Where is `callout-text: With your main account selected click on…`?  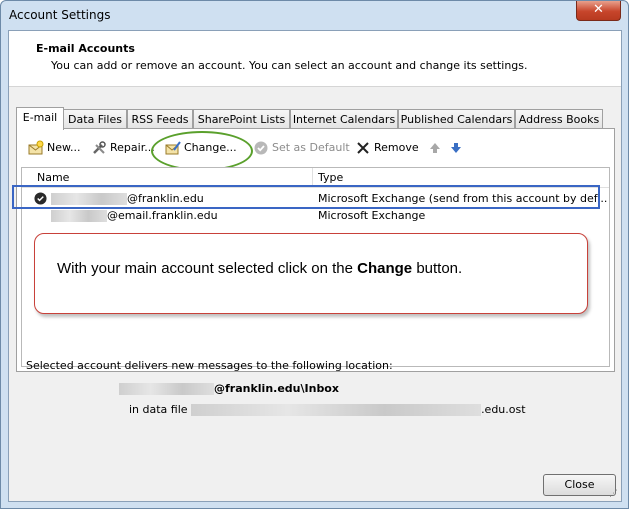 callout-text: With your main account selected click on… is located at coordinates (260, 268).